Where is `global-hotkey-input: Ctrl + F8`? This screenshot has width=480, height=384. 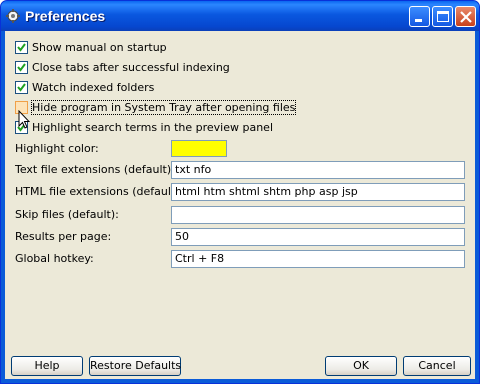
global-hotkey-input: Ctrl + F8 is located at coordinates (318, 259).